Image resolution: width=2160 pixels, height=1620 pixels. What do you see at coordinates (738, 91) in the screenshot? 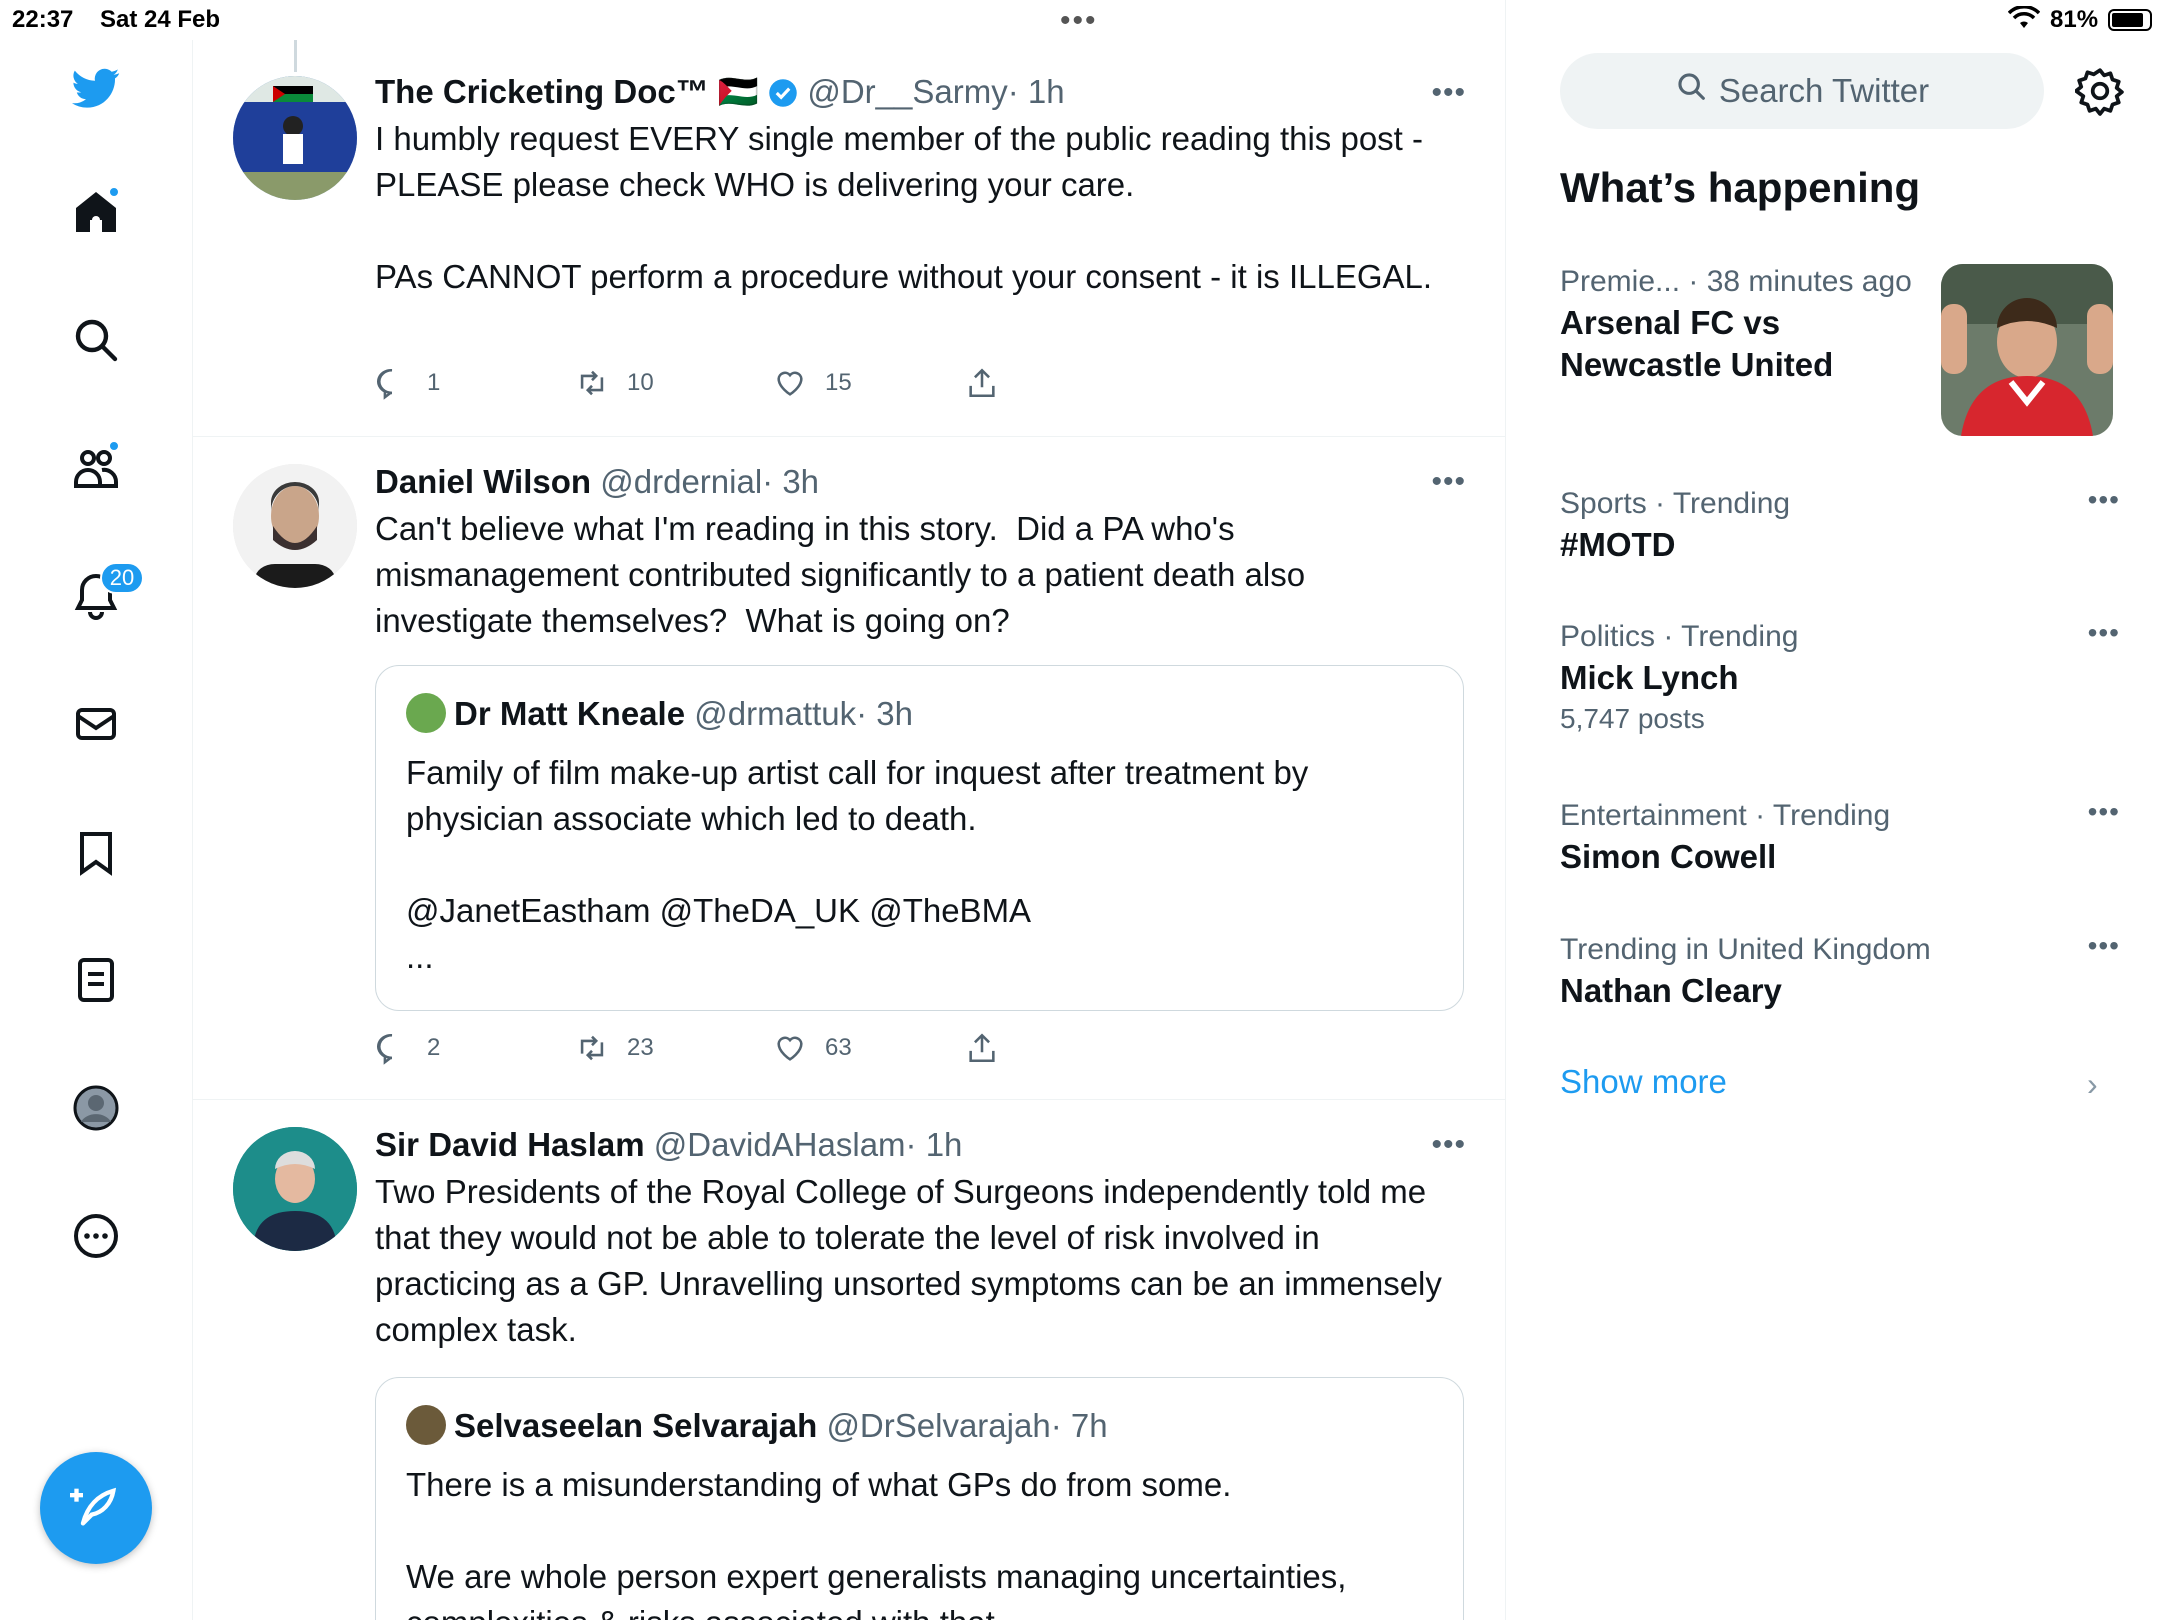
I see `flag-emoji: 🇵🇸` at bounding box center [738, 91].